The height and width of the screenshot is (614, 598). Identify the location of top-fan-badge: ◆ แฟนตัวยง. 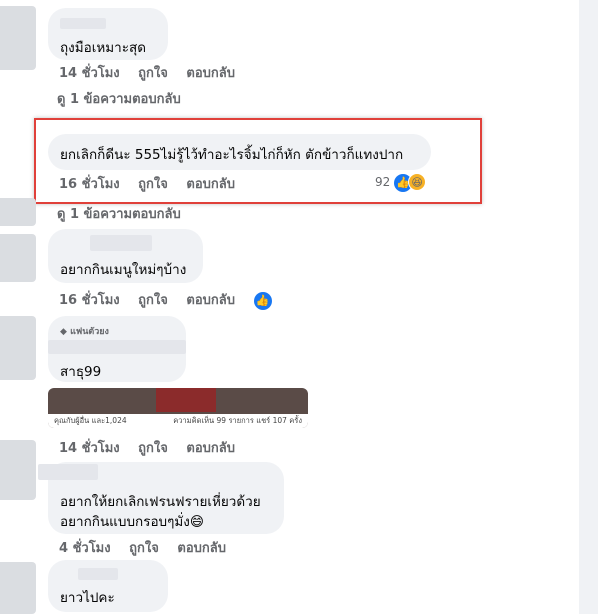
(84, 332).